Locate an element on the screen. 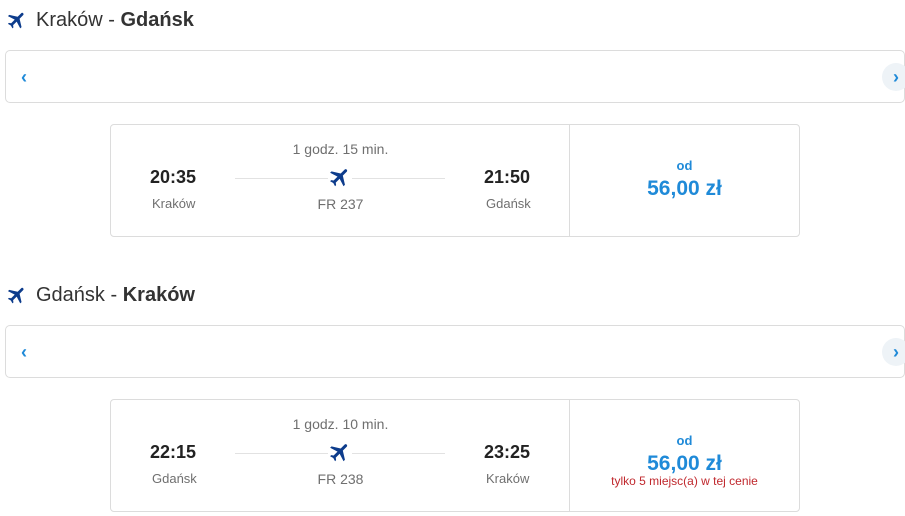 This screenshot has width=905, height=516. price-box: od 56,00 zł is located at coordinates (684, 180).